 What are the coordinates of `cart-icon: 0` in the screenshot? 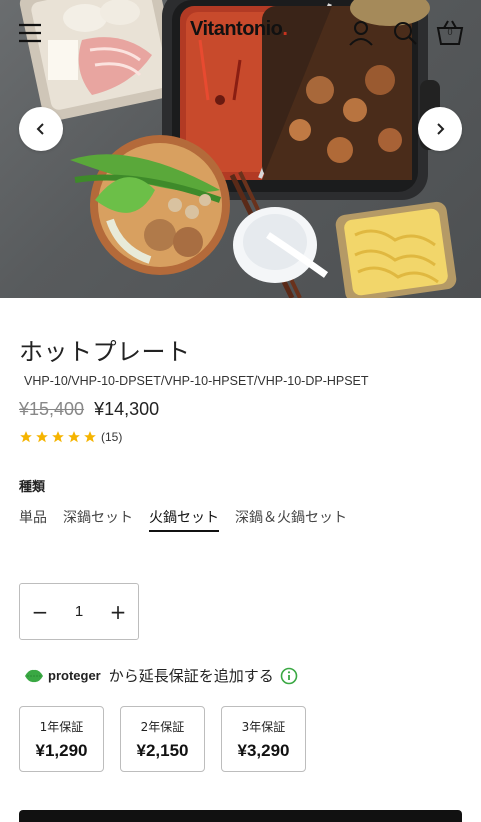 It's located at (450, 32).